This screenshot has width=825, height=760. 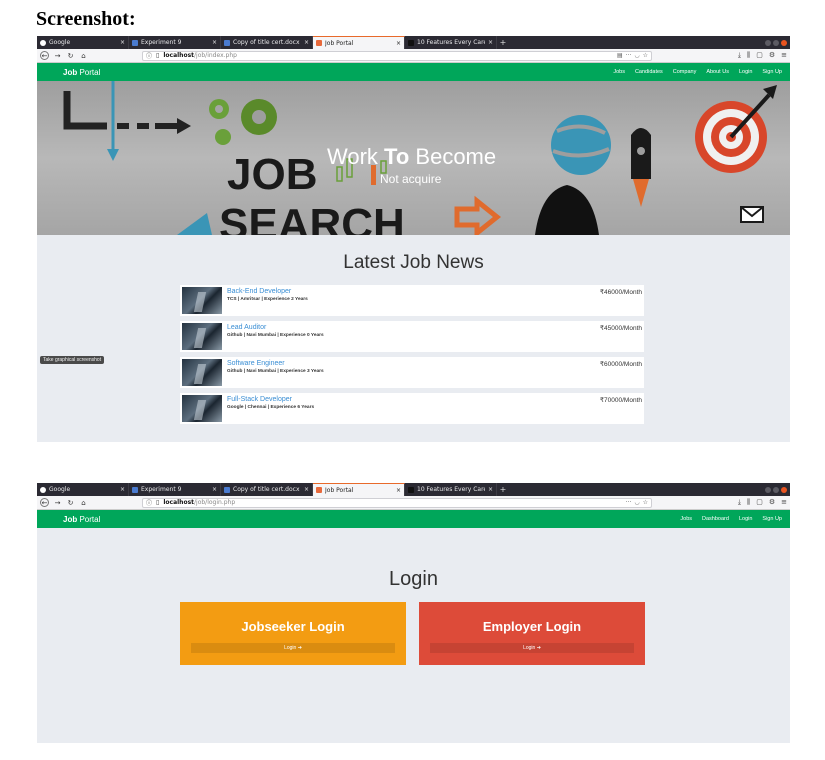 I want to click on employer-login-card: Employer Login Login ➔, so click(x=532, y=633).